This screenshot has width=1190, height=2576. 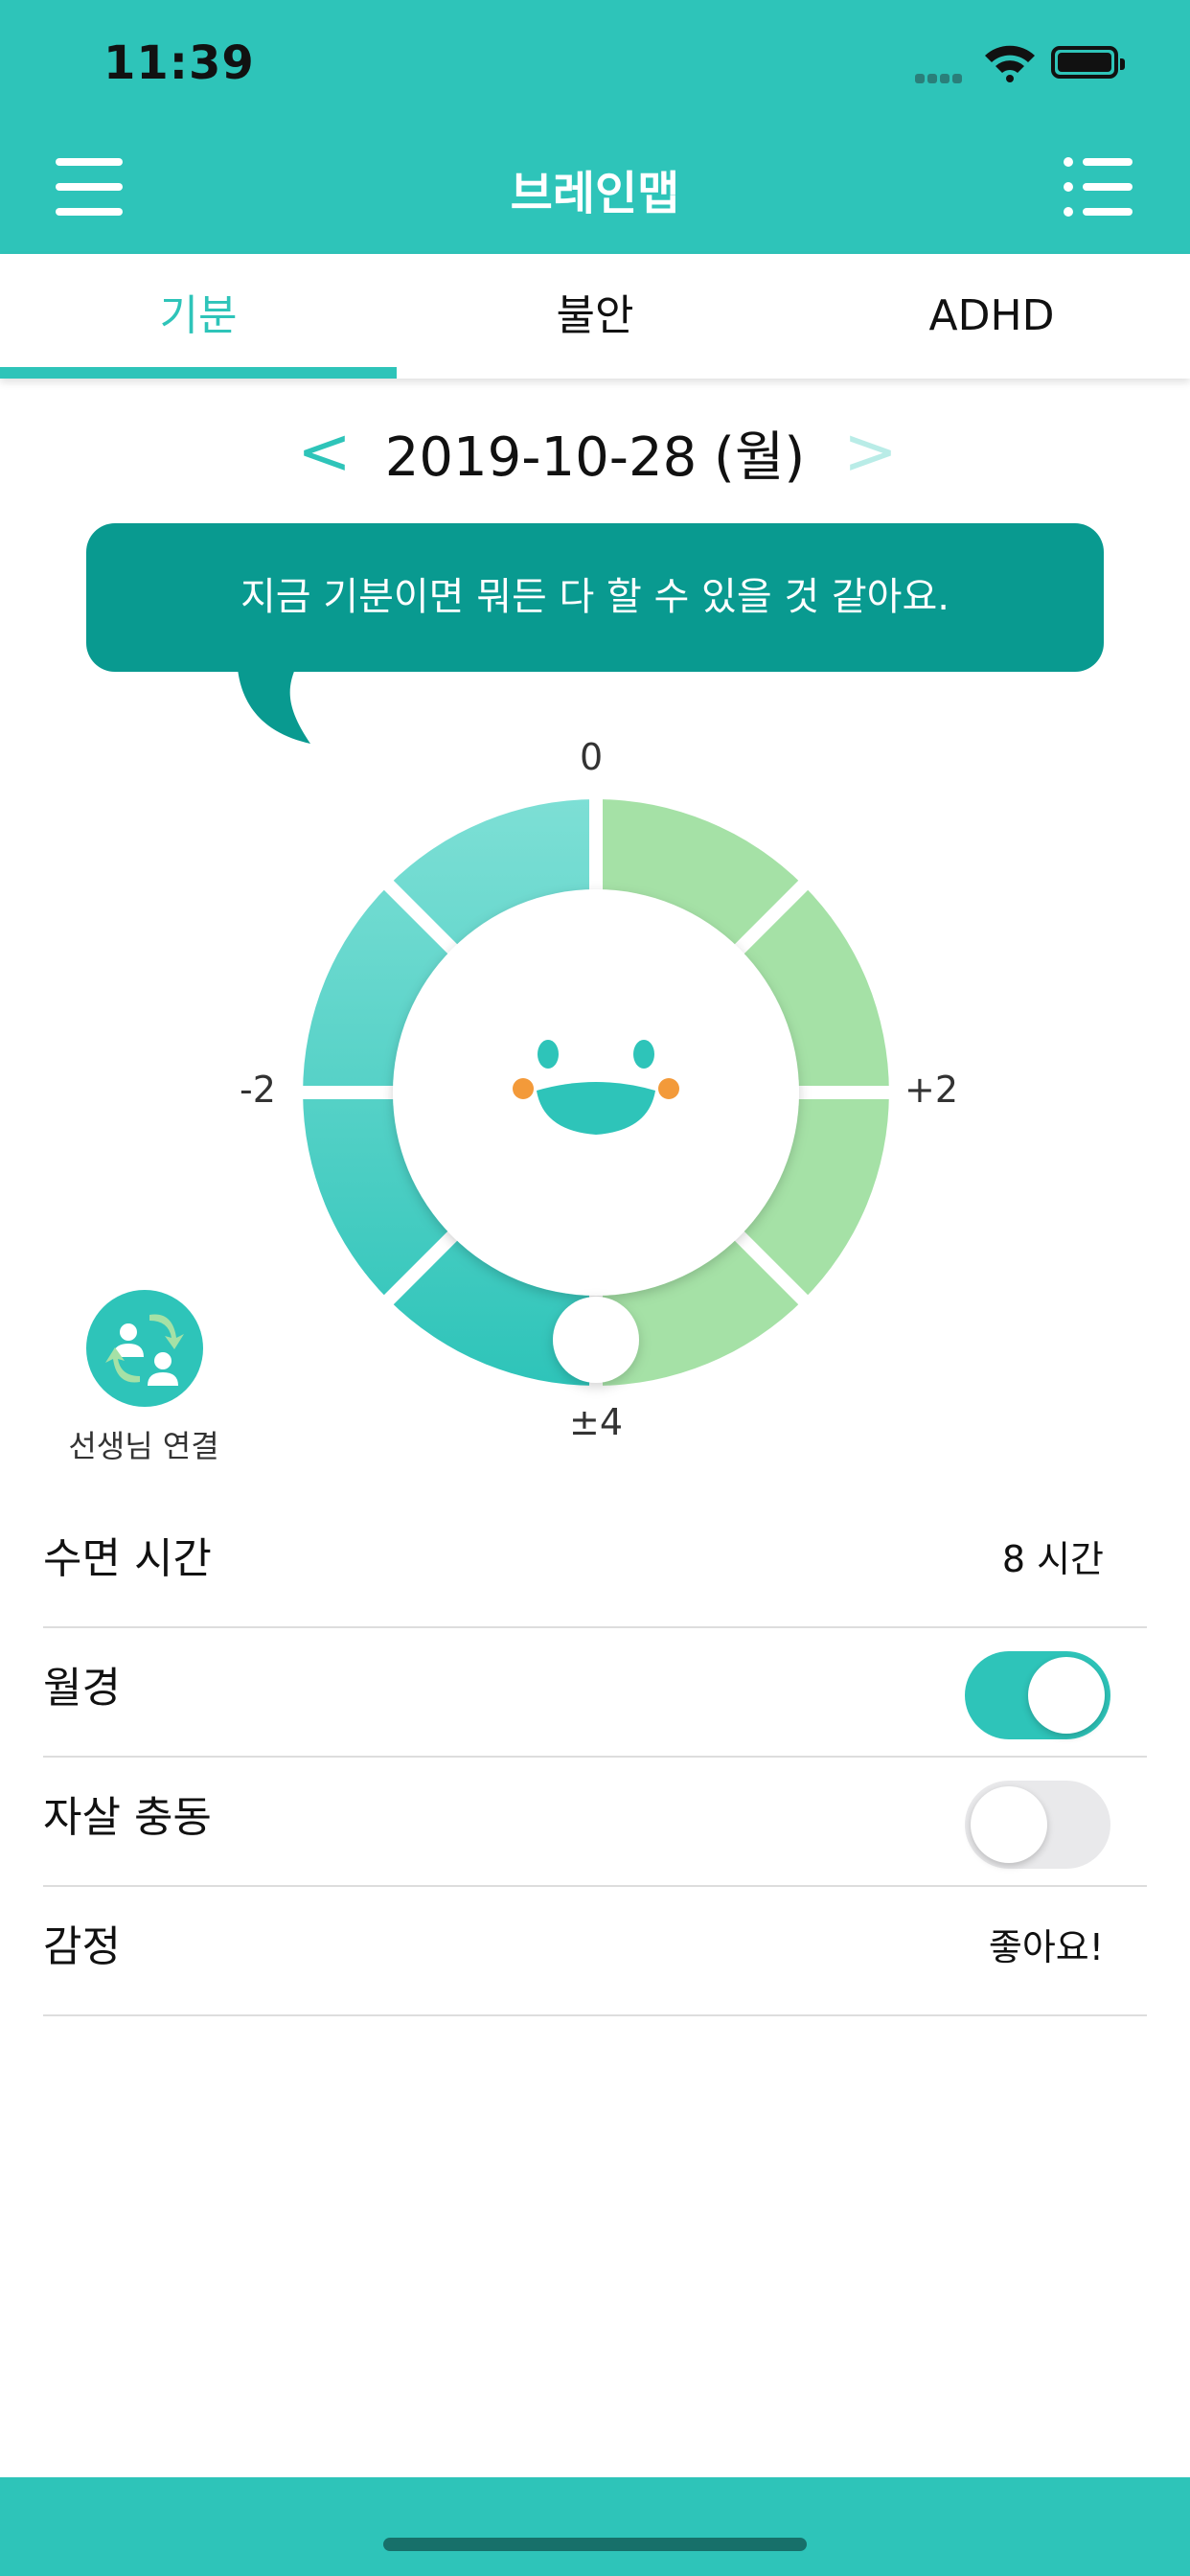 I want to click on wheel-label-right: +2, so click(x=932, y=1090).